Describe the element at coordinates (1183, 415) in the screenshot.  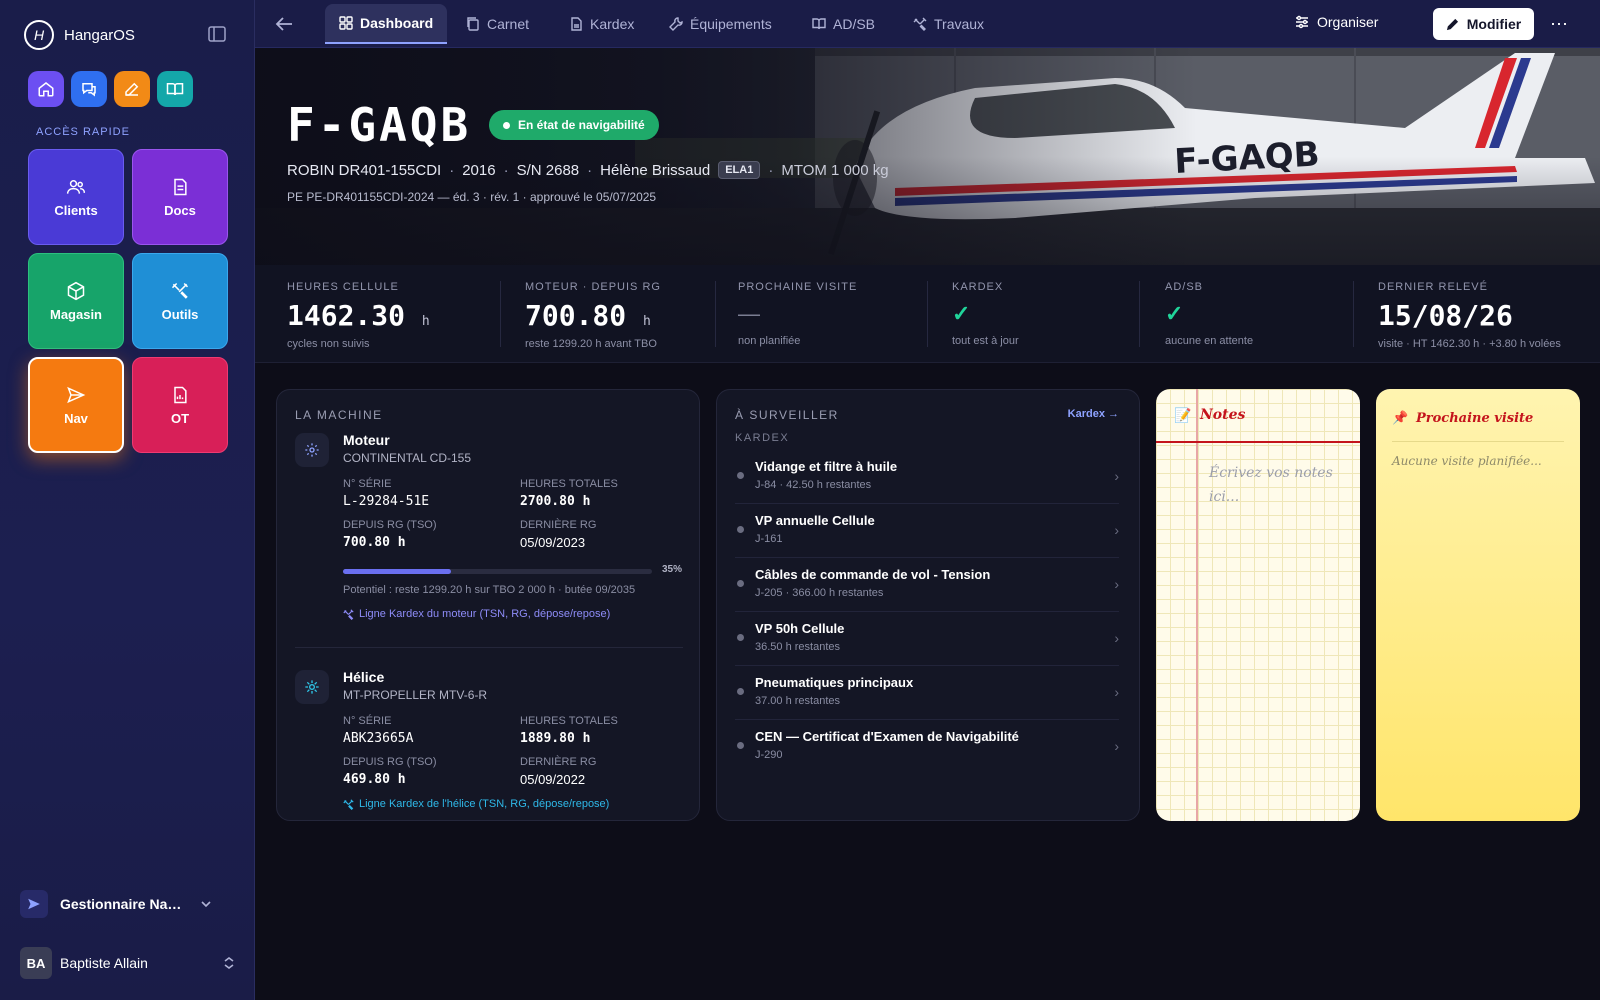
I see `memo-icon: 📝` at that location.